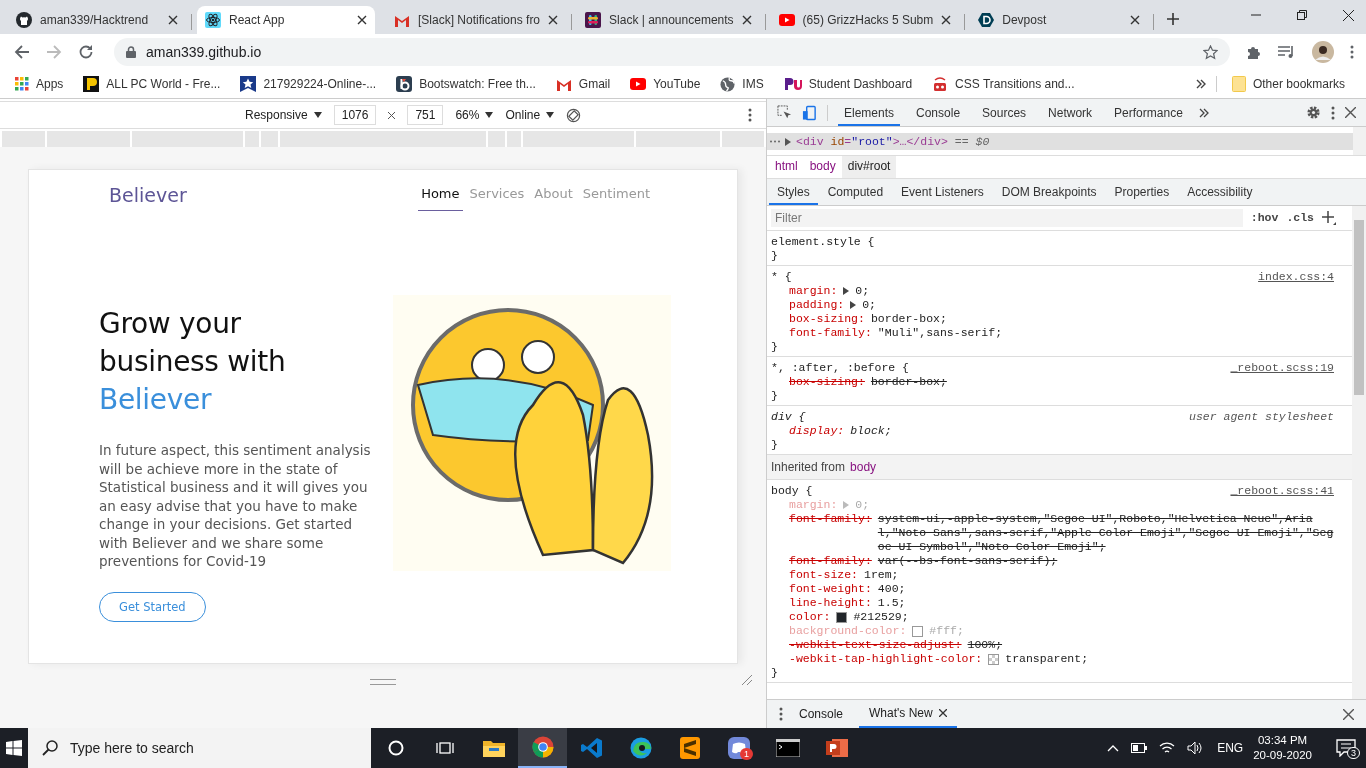 This screenshot has height=768, width=1366. Describe the element at coordinates (863, 467) in the screenshot. I see `inherited-element-link: body` at that location.